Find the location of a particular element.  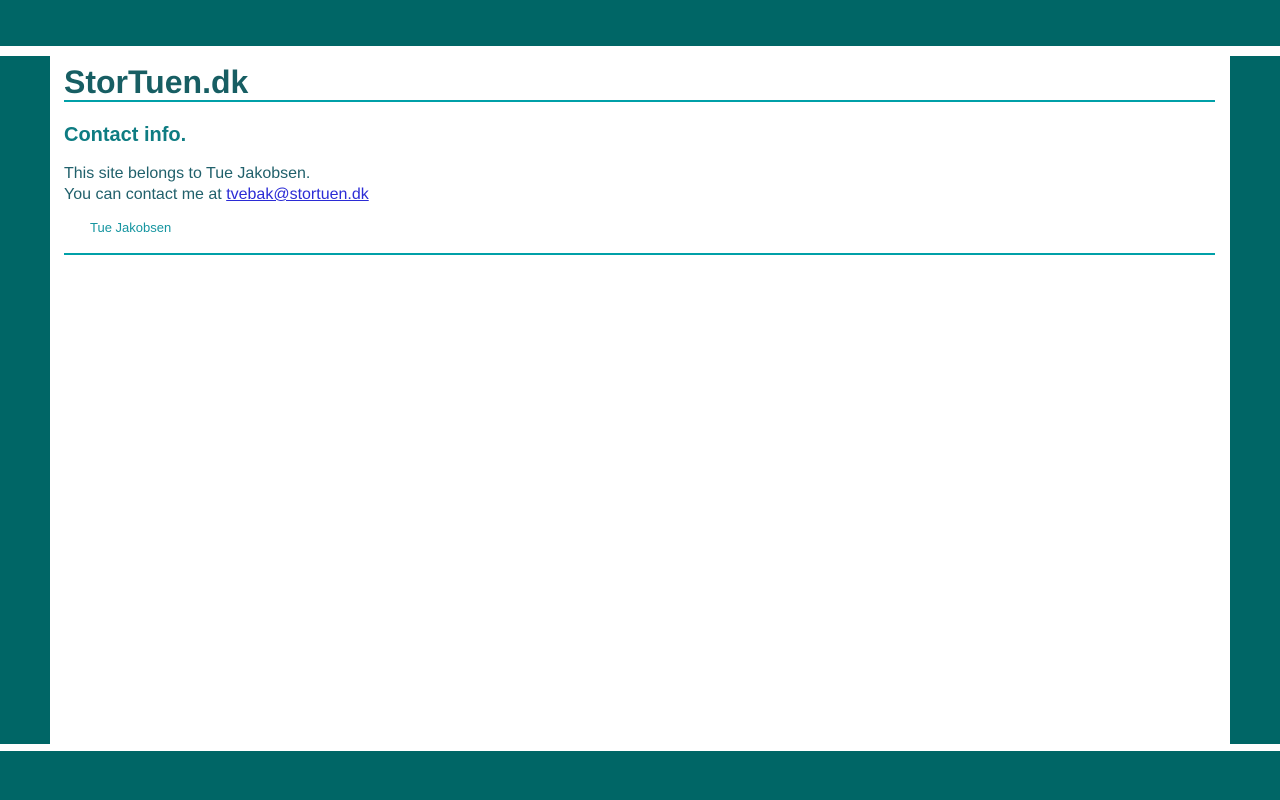

footer-bar is located at coordinates (640, 775).